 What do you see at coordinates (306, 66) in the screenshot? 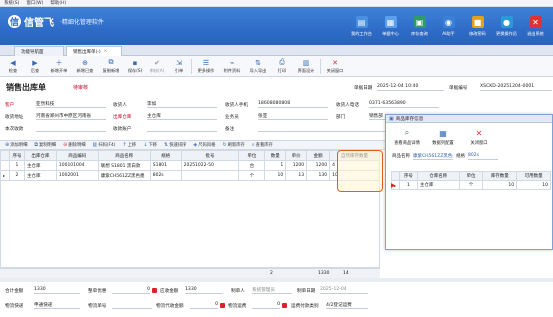
I see `layout-design-button: ▥ 界面设计` at bounding box center [306, 66].